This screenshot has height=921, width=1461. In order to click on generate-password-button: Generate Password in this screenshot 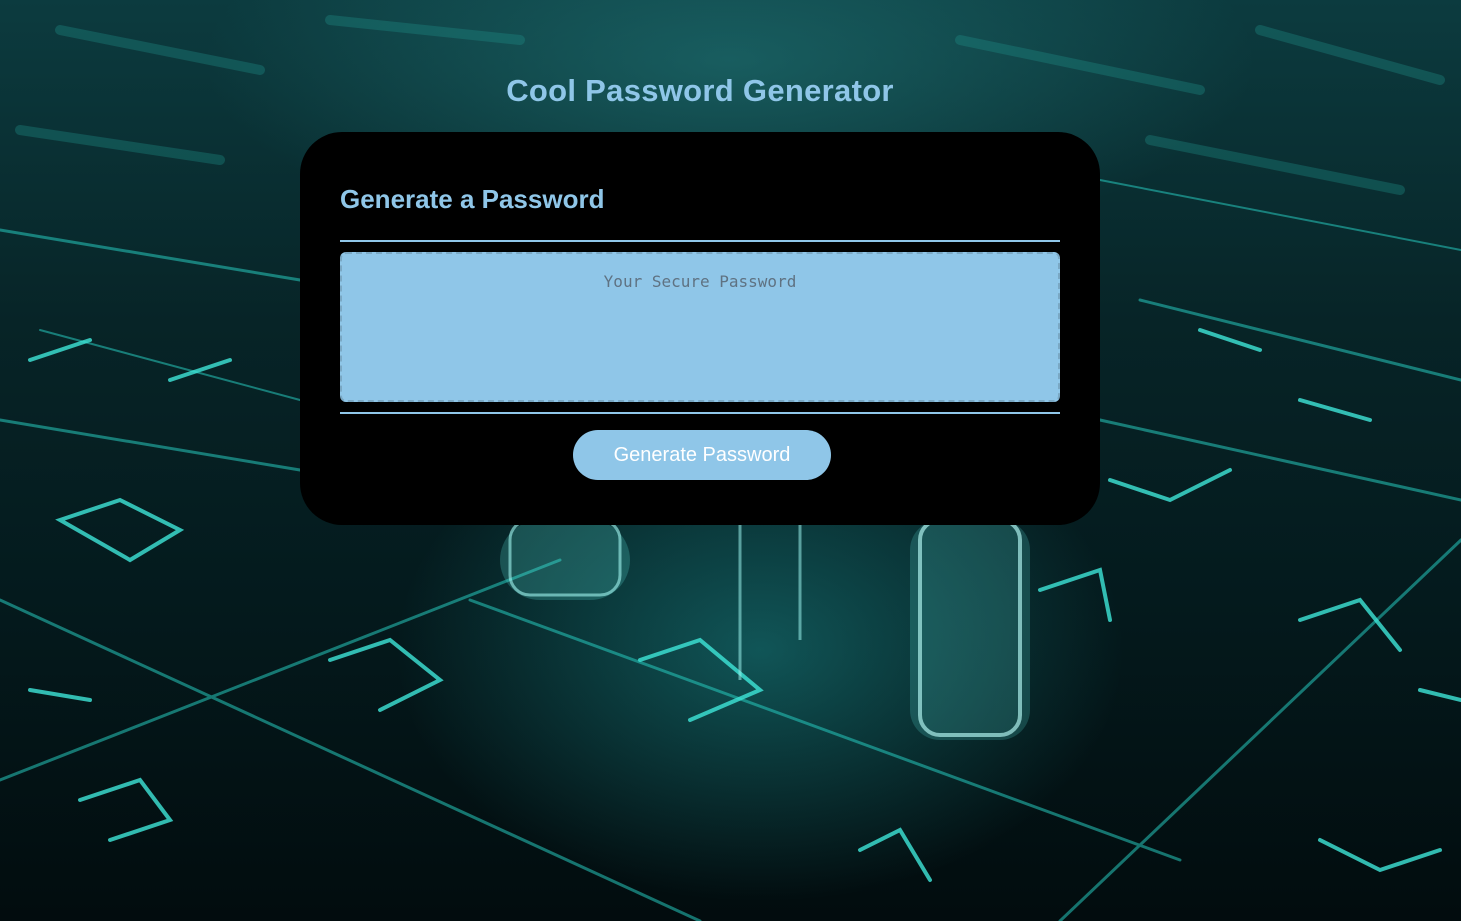, I will do `click(702, 455)`.